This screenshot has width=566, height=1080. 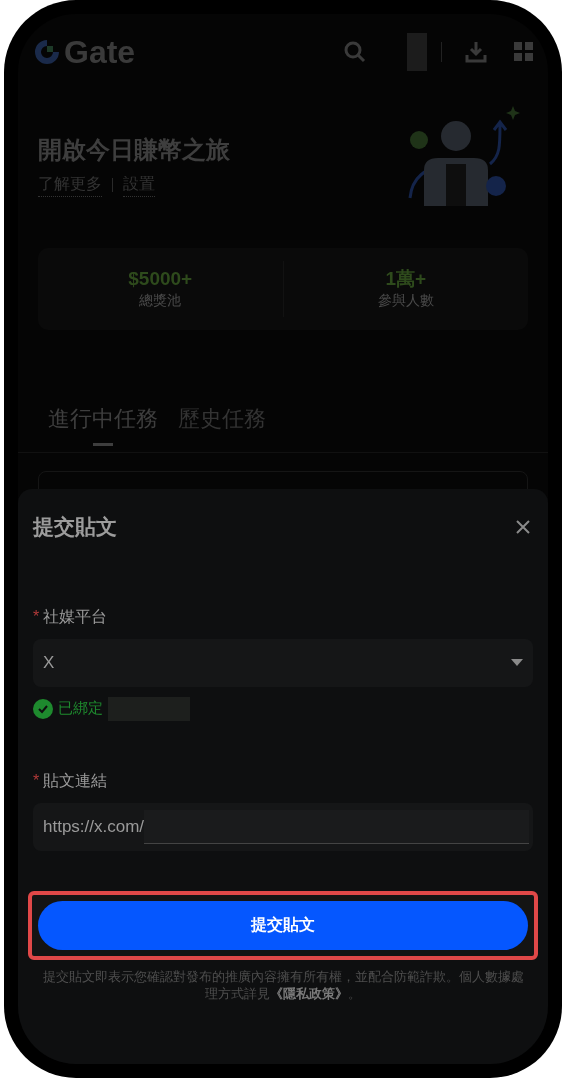 What do you see at coordinates (47, 52) in the screenshot?
I see `logo-icon` at bounding box center [47, 52].